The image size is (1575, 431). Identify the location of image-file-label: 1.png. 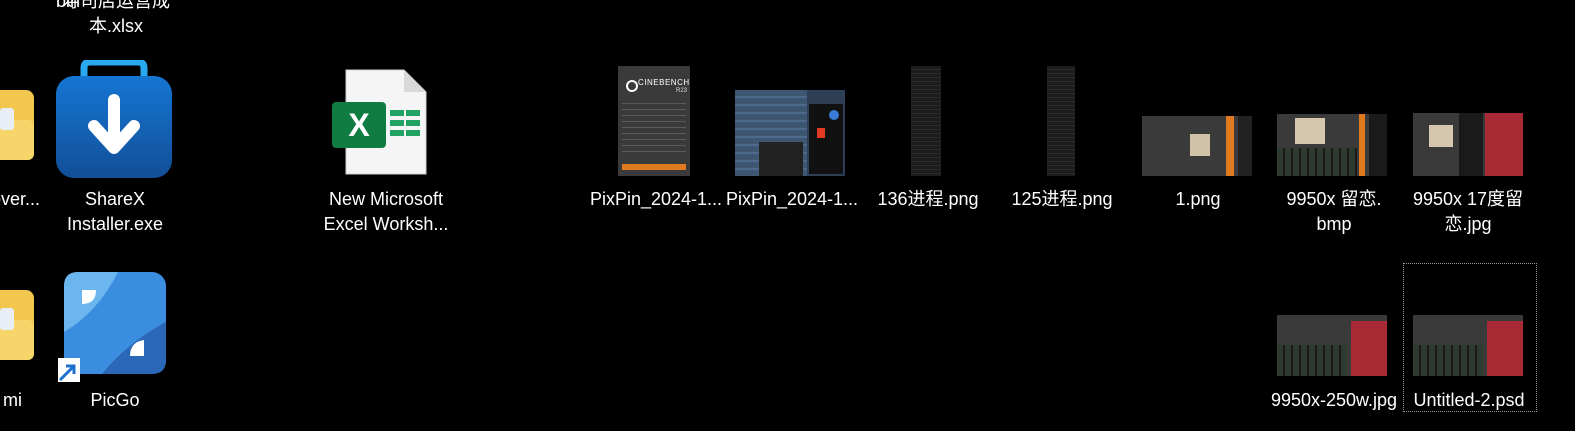
(1198, 199).